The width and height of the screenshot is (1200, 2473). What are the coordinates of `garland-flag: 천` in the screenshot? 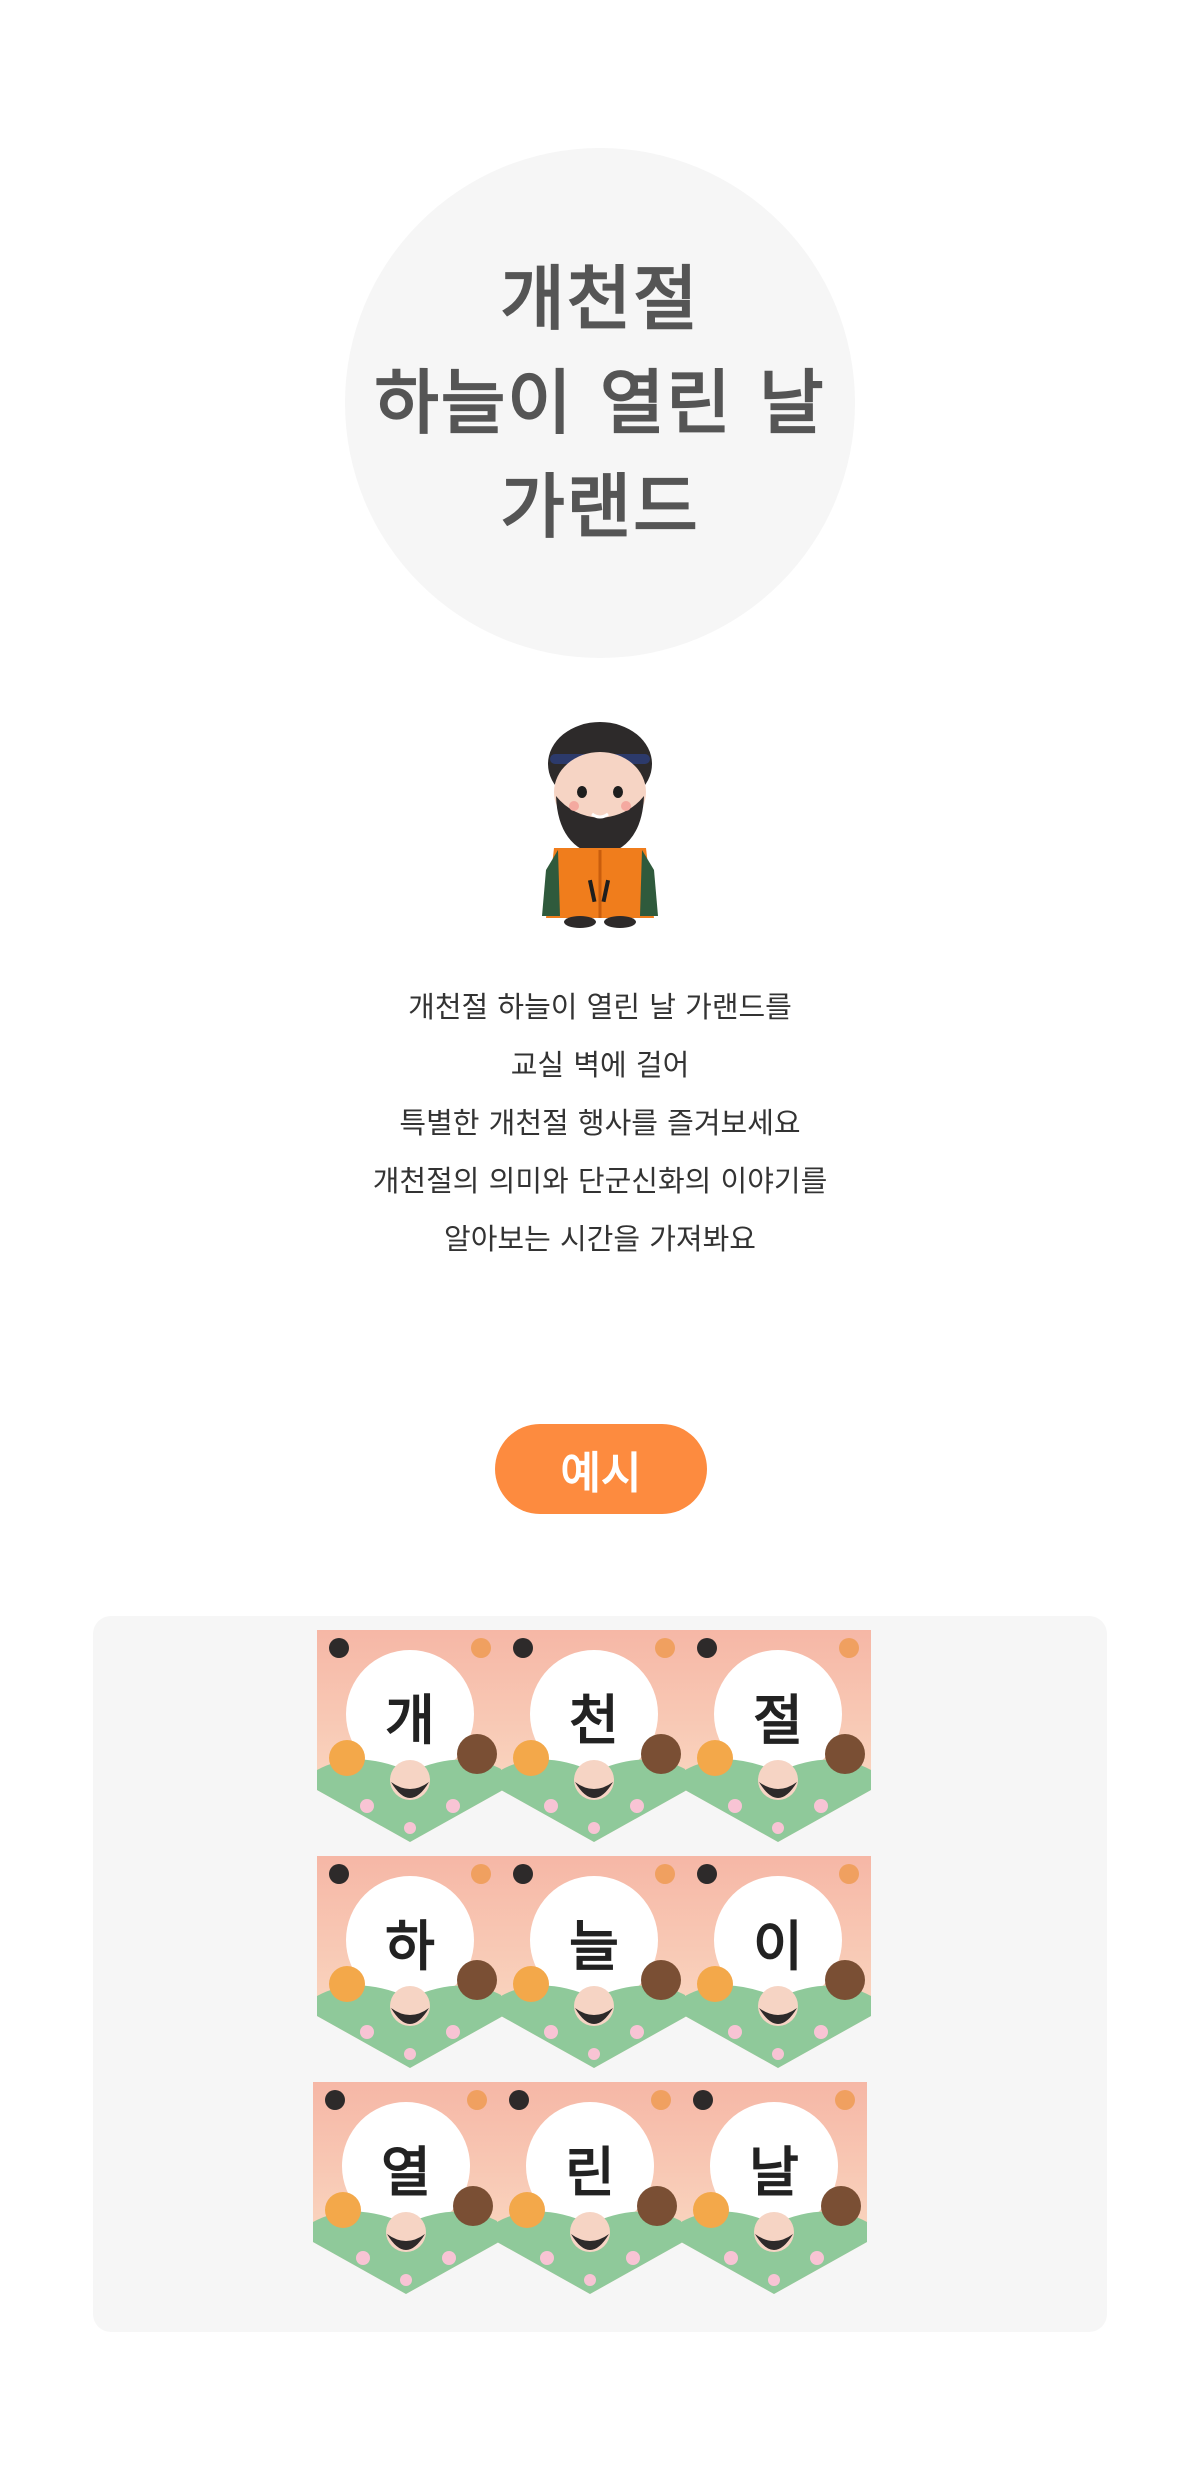 It's located at (594, 1736).